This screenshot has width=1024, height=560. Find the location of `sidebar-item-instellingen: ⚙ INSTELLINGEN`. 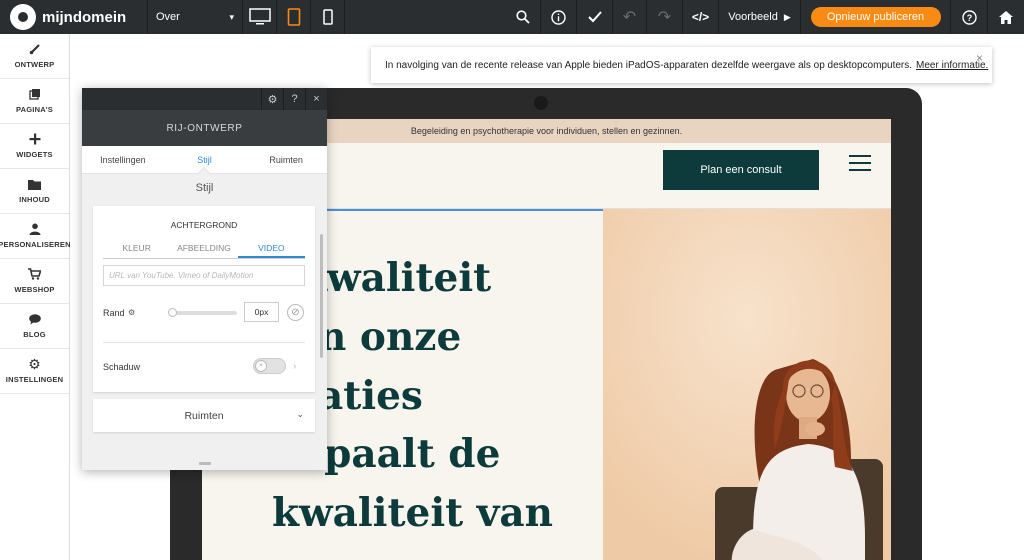

sidebar-item-instellingen: ⚙ INSTELLINGEN is located at coordinates (34, 371).